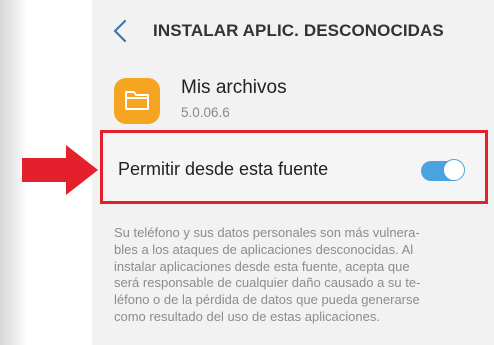 Image resolution: width=494 pixels, height=345 pixels. Describe the element at coordinates (223, 169) in the screenshot. I see `allow-from-source-label: Permitir desde esta fuente` at that location.